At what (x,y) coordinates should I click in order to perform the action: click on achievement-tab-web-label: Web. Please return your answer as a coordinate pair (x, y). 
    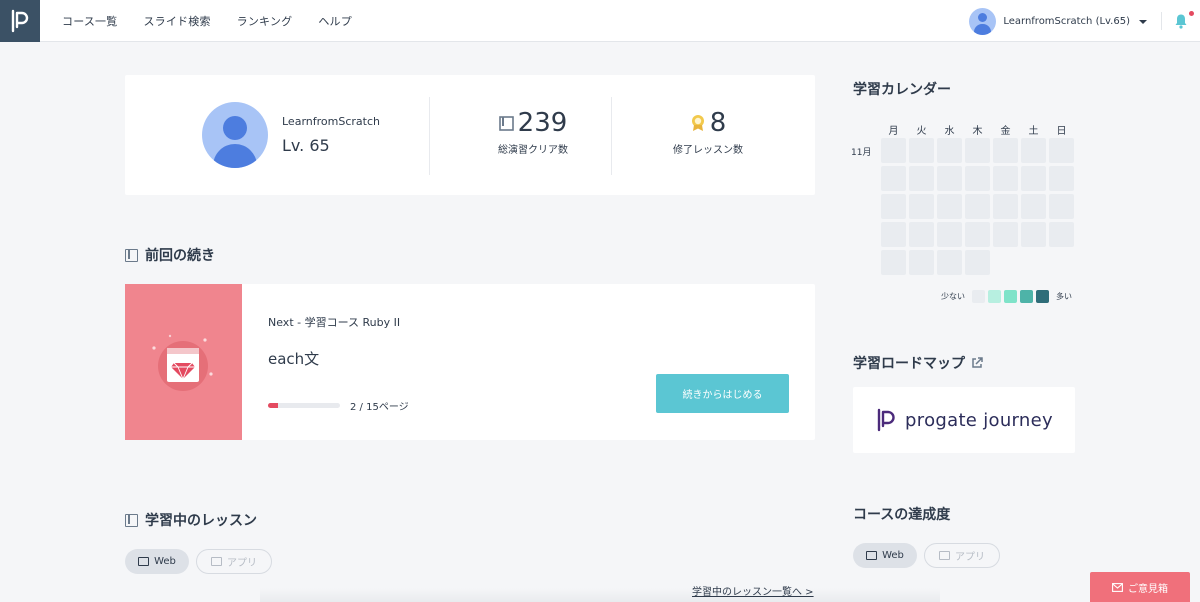
    Looking at the image, I should click on (893, 555).